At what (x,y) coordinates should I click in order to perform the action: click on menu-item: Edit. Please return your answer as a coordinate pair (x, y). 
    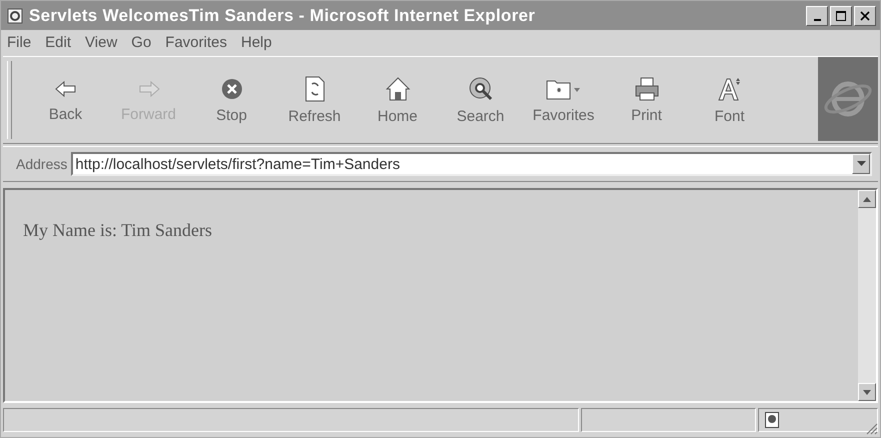
    Looking at the image, I should click on (58, 42).